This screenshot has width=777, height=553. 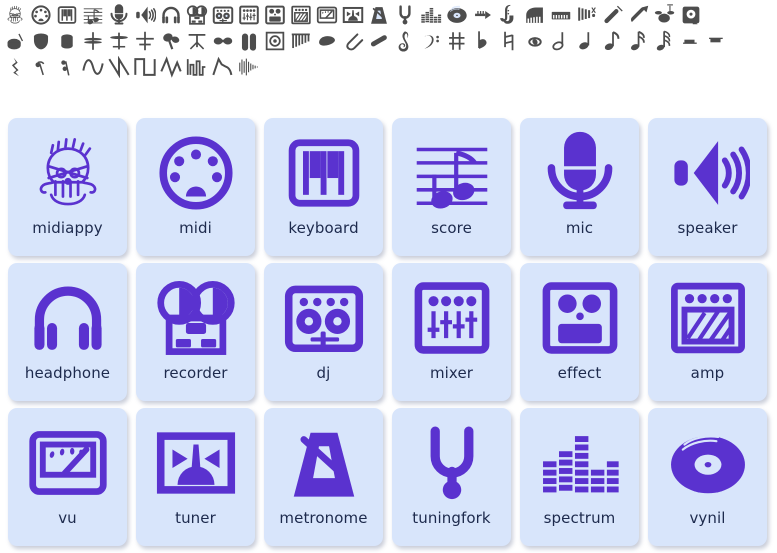 What do you see at coordinates (561, 41) in the screenshot?
I see `half-note-icon` at bounding box center [561, 41].